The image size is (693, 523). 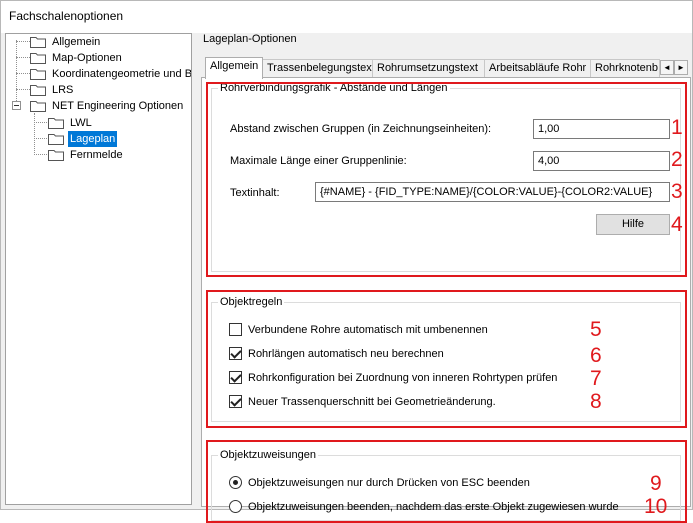 I want to click on tab-rohrumsetzungstext: Rohrumsetzungstext, so click(x=428, y=68).